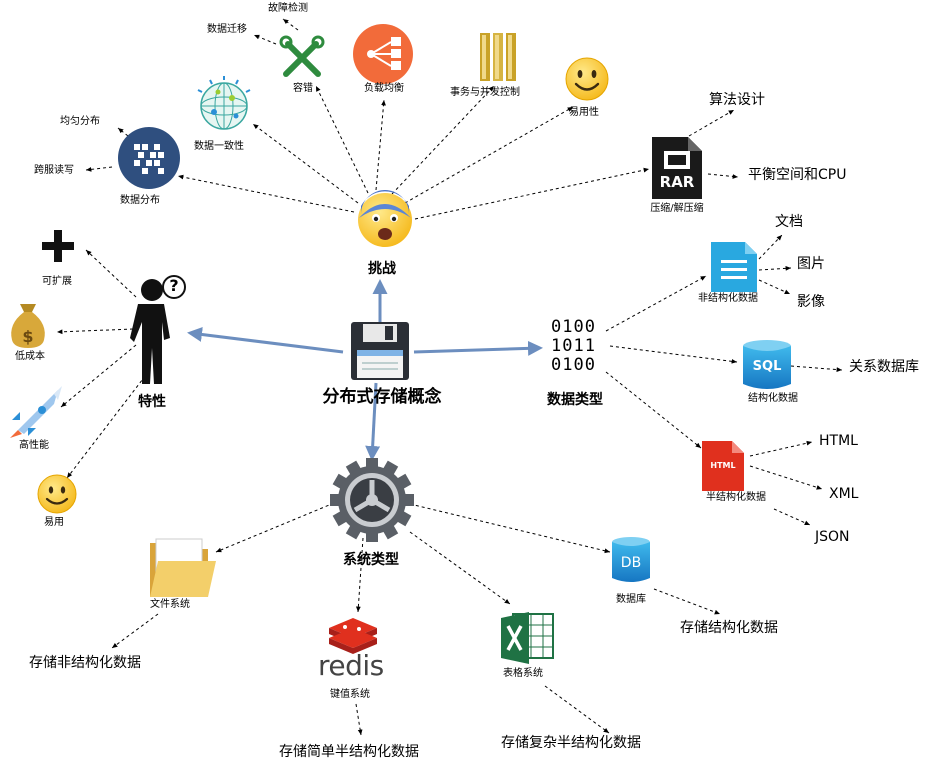 This screenshot has width=948, height=761. I want to click on edge-binary-unstructured, so click(656, 303).